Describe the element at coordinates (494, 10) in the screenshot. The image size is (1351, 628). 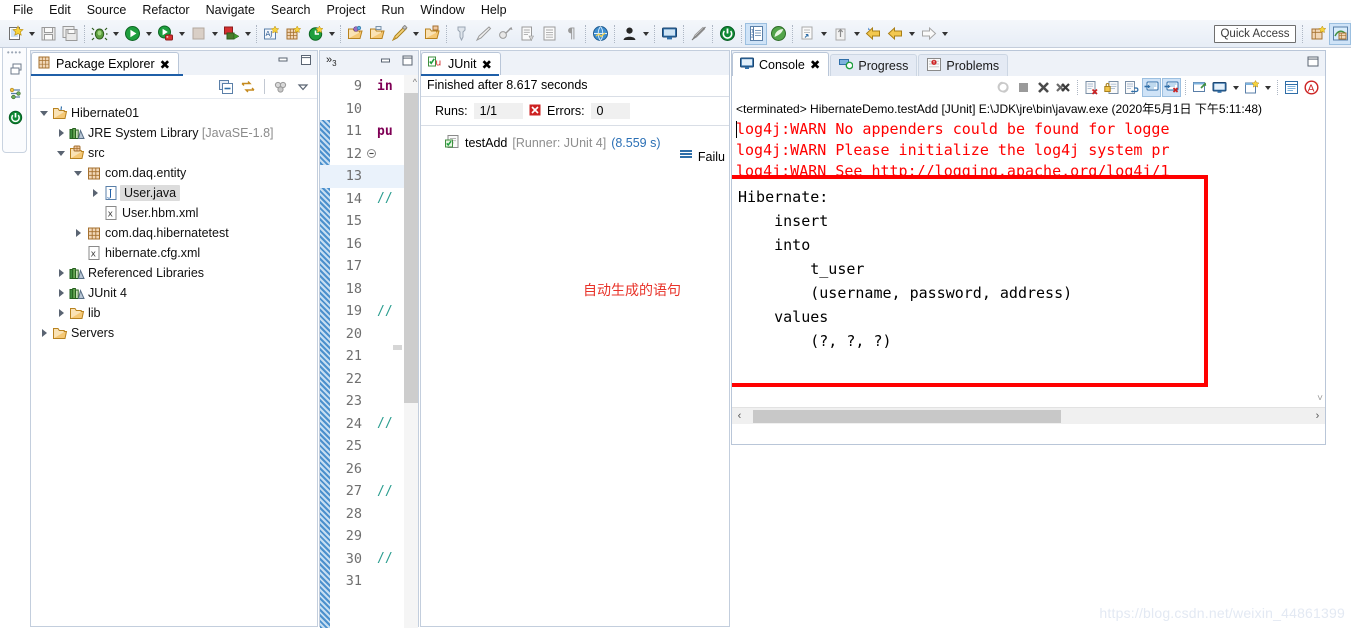
I see `menu-item-help: Help` at that location.